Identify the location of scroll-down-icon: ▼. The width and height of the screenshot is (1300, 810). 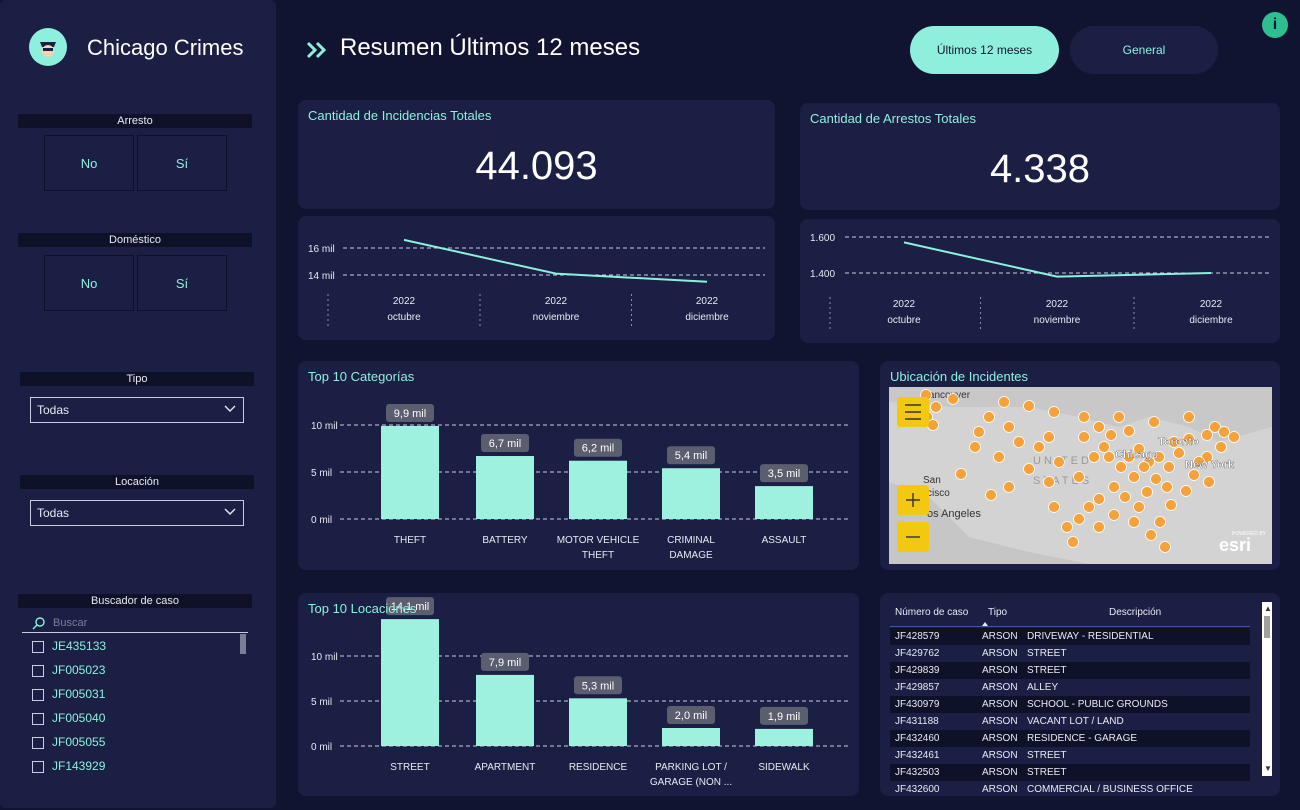
(1268, 768).